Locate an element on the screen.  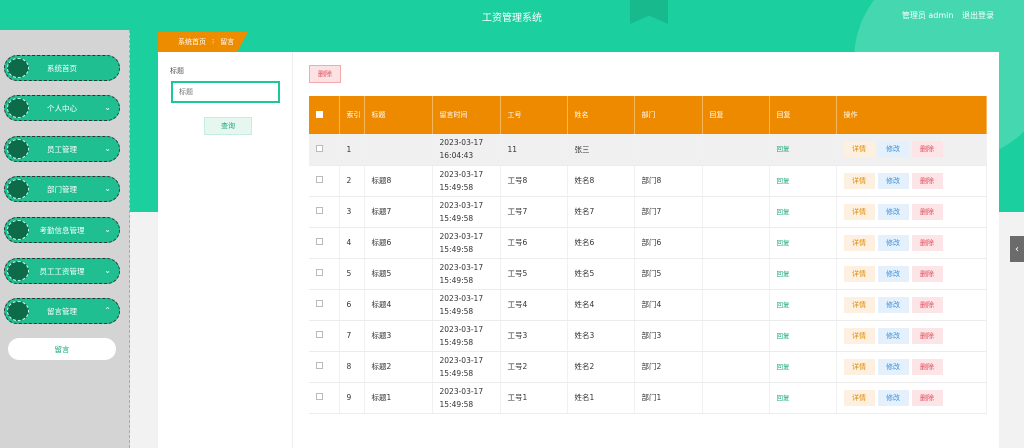
breadcrumb-current: 留言 is located at coordinates (227, 42).